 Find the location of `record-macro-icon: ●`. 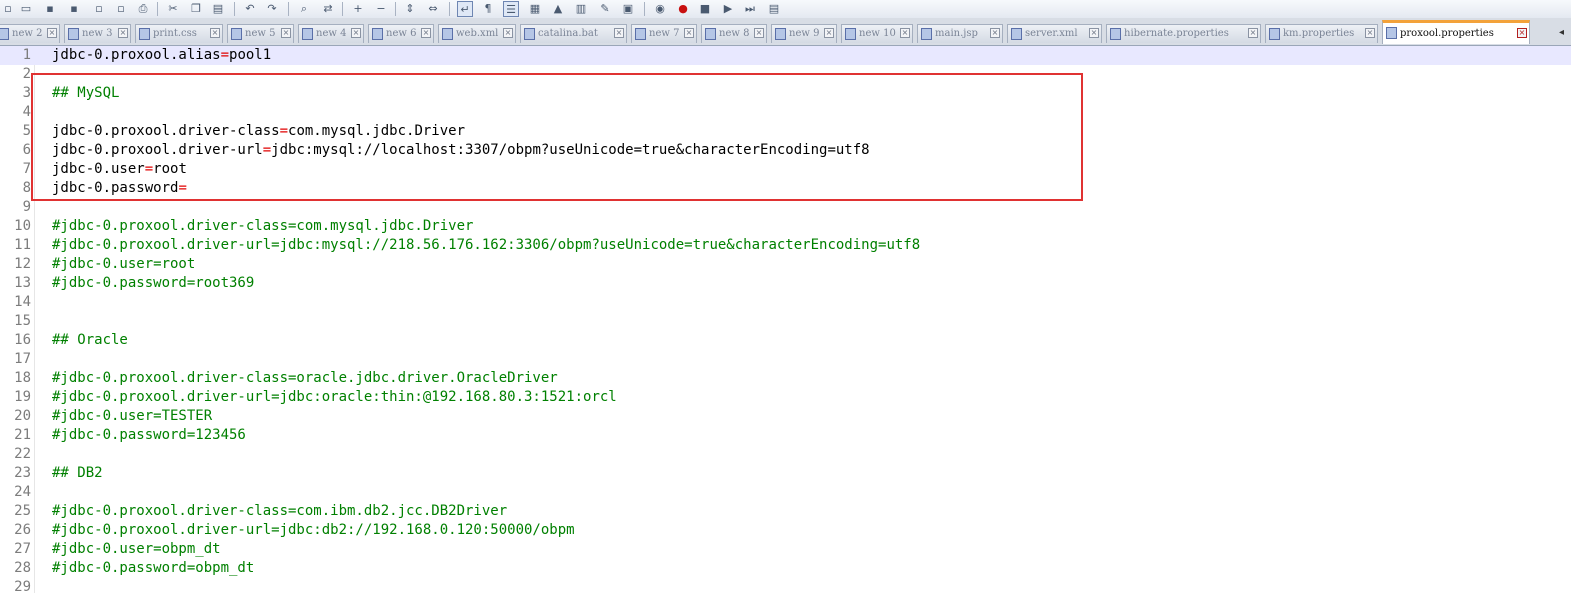

record-macro-icon: ● is located at coordinates (683, 9).